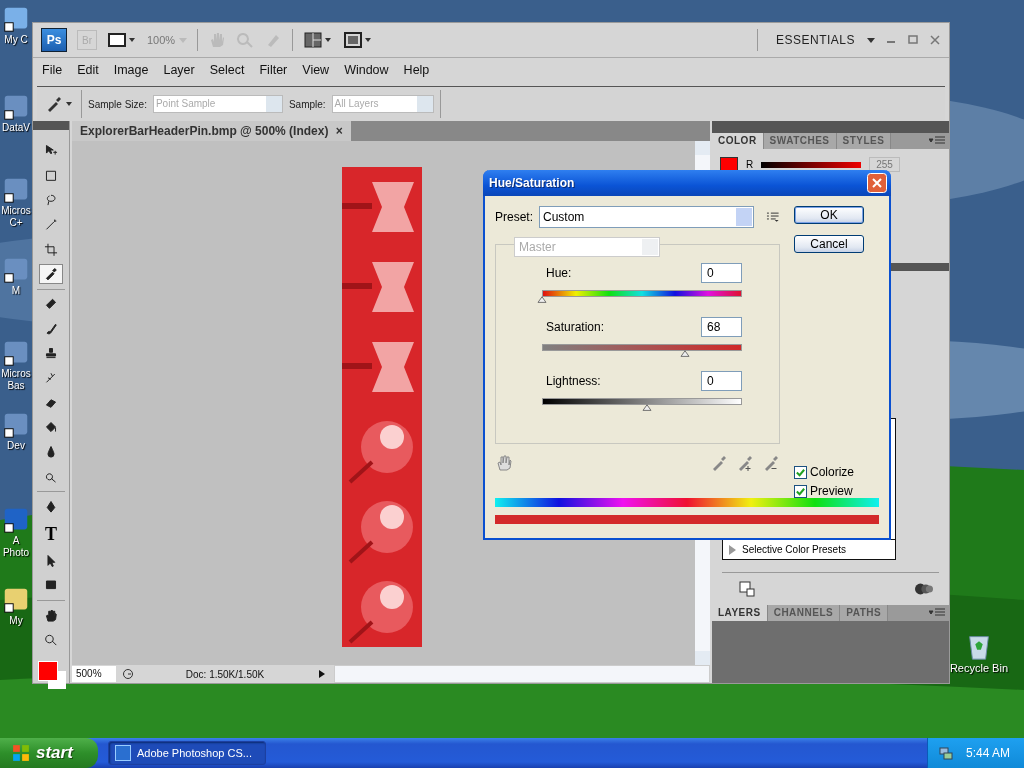 The height and width of the screenshot is (768, 1024). What do you see at coordinates (21, 753) in the screenshot?
I see `windows-logo-icon` at bounding box center [21, 753].